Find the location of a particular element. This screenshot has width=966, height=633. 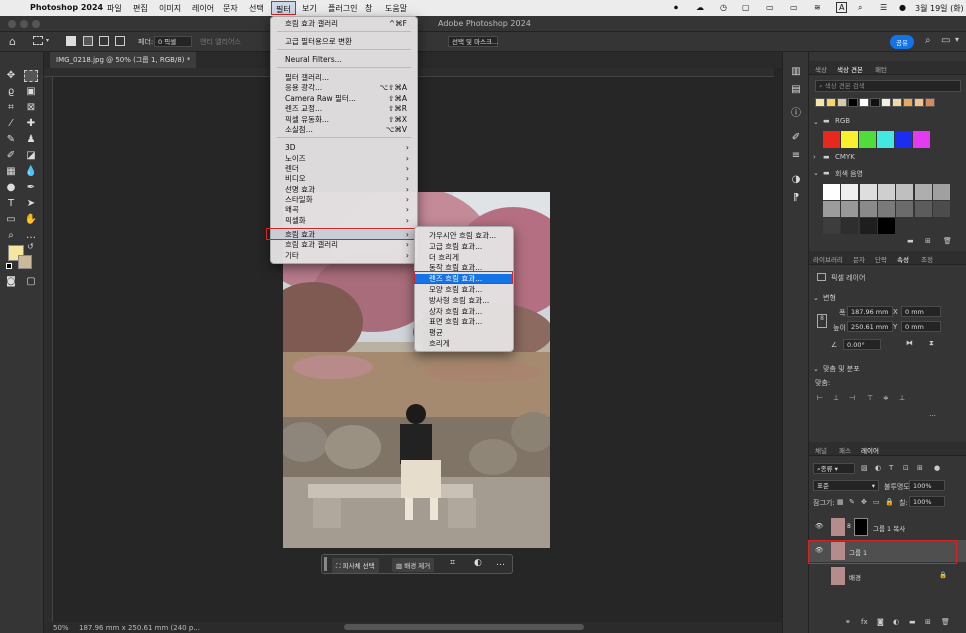

swatch-search-input: ⌕ 색상 견본 검색 is located at coordinates (888, 86).